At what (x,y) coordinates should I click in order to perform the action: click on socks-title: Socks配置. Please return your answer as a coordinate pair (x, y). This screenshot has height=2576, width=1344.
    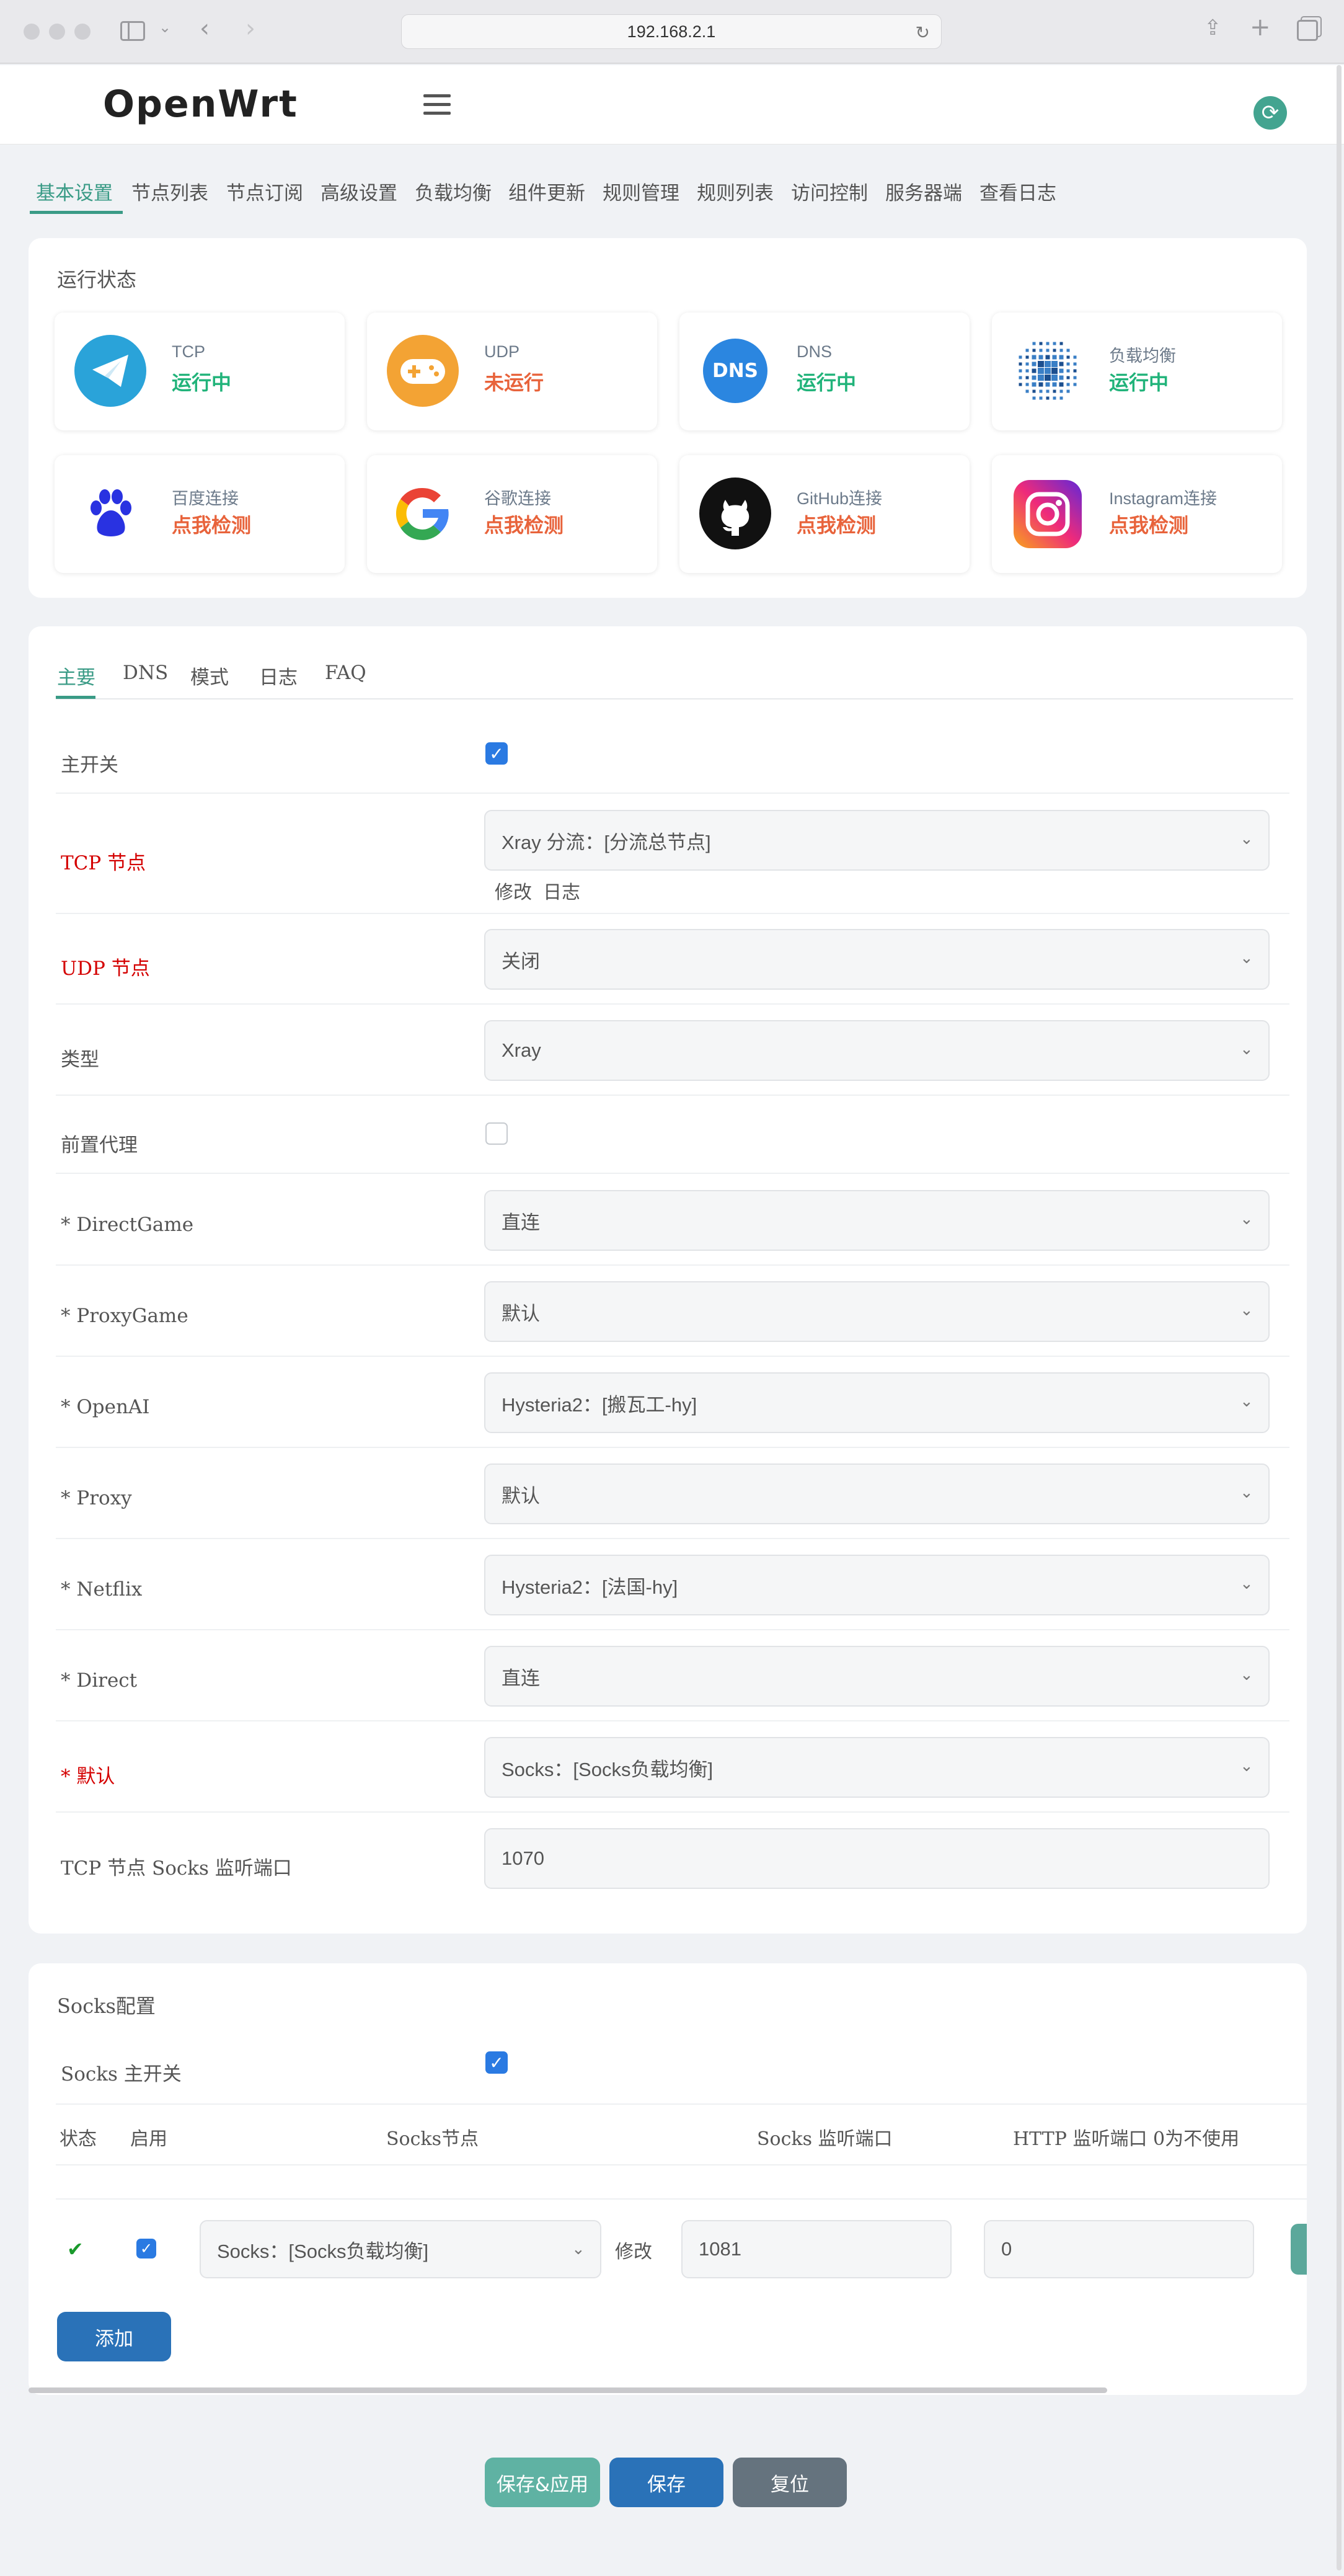
    Looking at the image, I should click on (107, 2006).